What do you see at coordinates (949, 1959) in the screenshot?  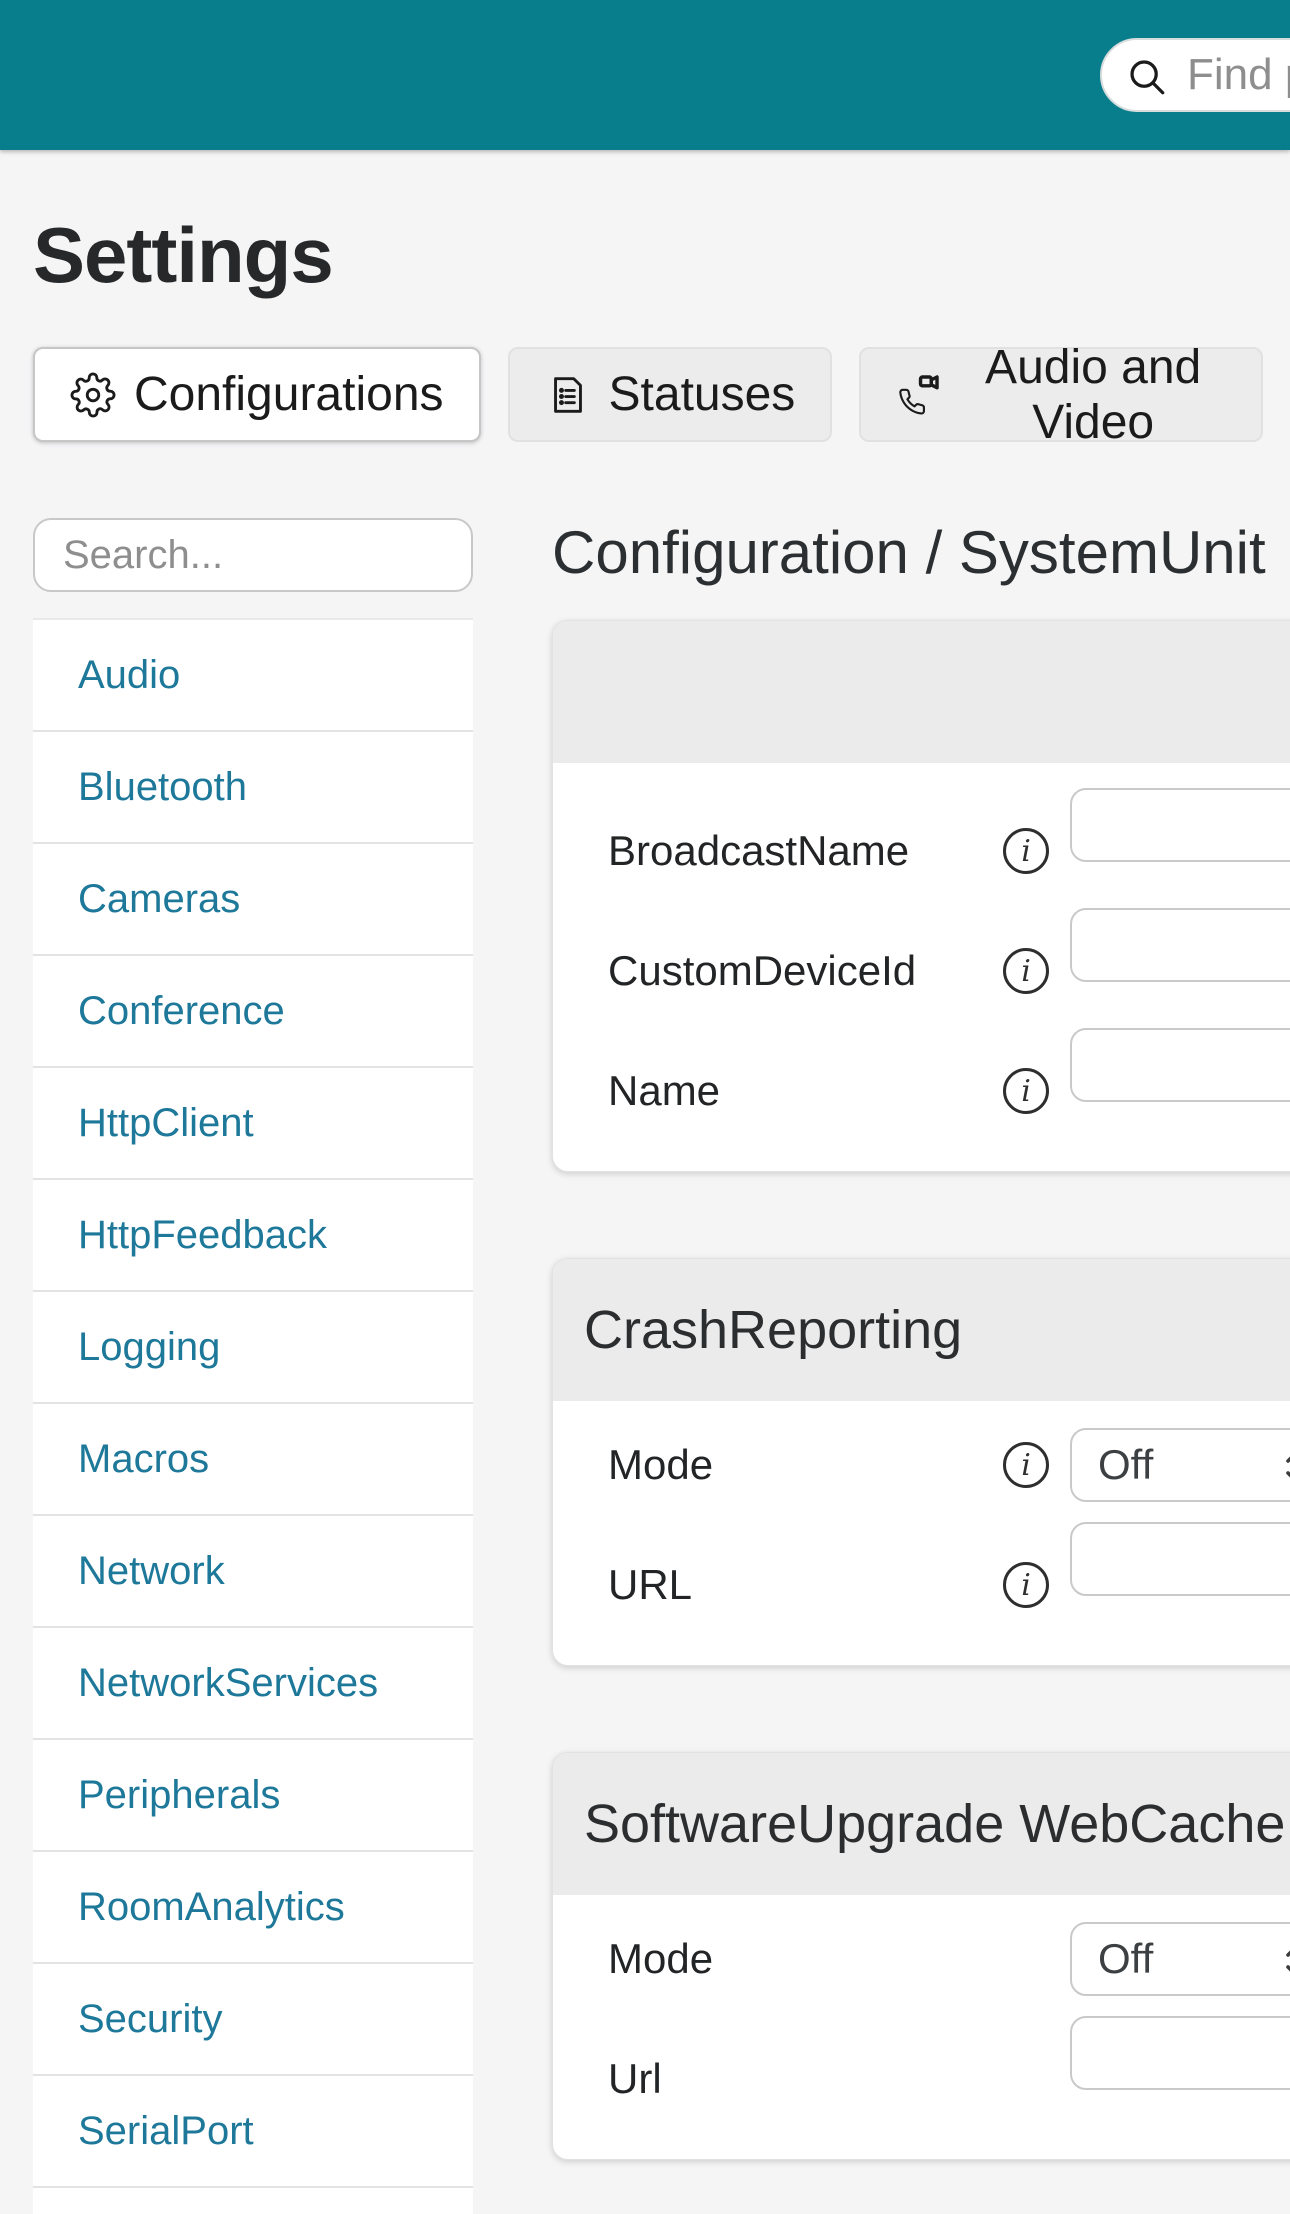 I see `config-row-mode: Mode Off` at bounding box center [949, 1959].